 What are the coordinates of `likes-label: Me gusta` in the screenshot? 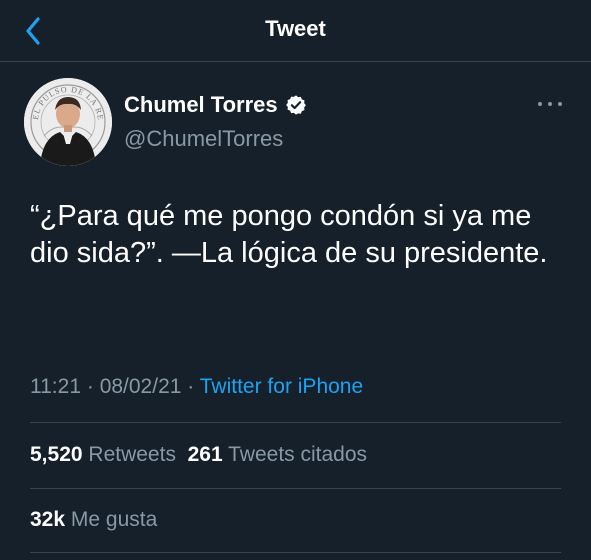 It's located at (114, 519).